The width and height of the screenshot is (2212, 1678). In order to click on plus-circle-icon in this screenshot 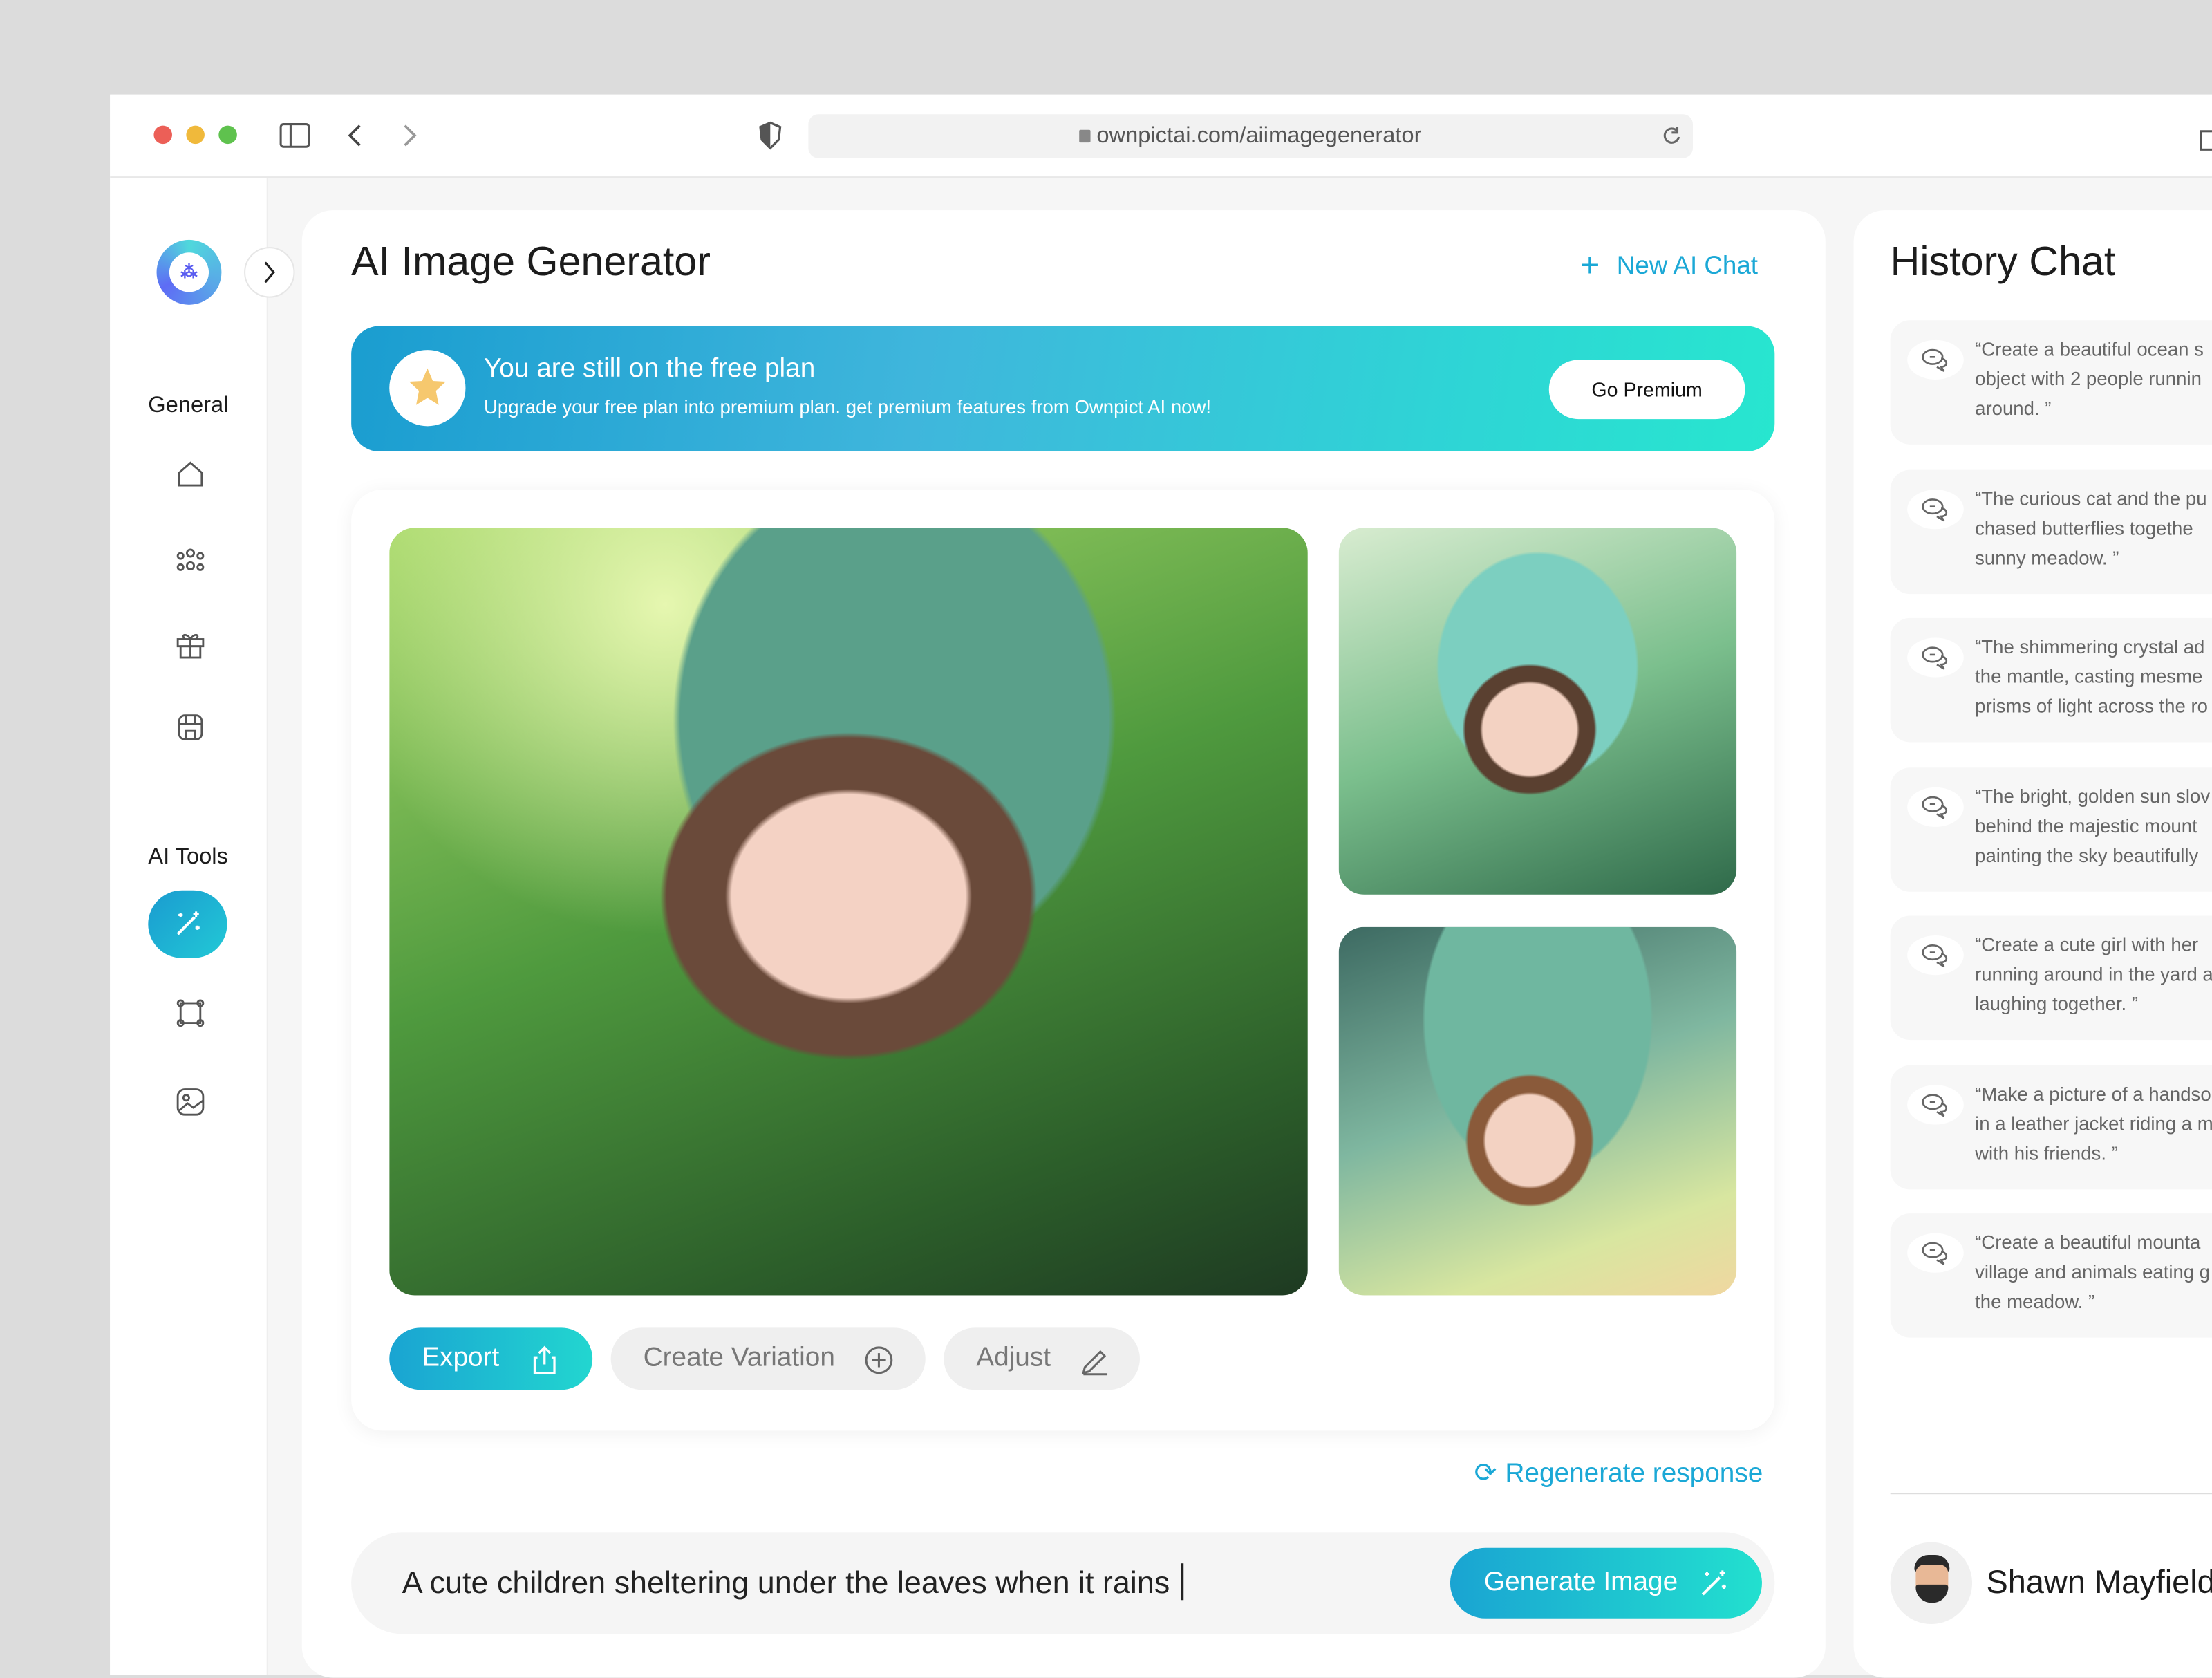, I will do `click(879, 1360)`.